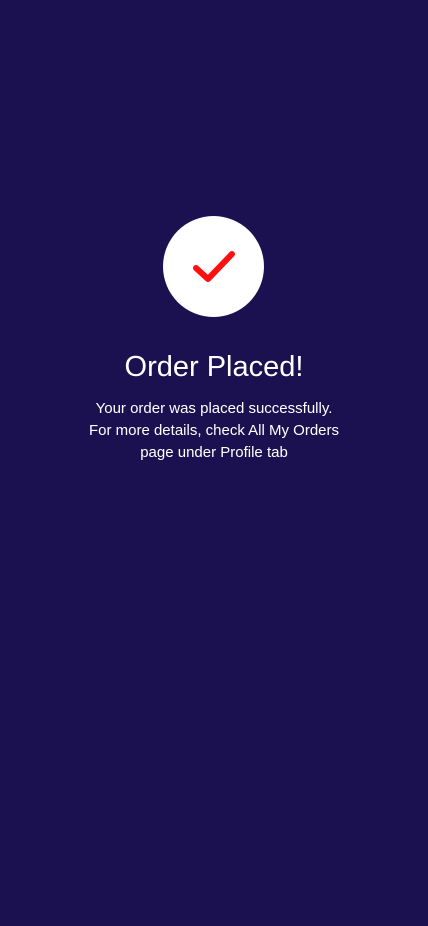 This screenshot has height=926, width=428. Describe the element at coordinates (214, 408) in the screenshot. I see `message-line: Your order was placed successfully.` at that location.